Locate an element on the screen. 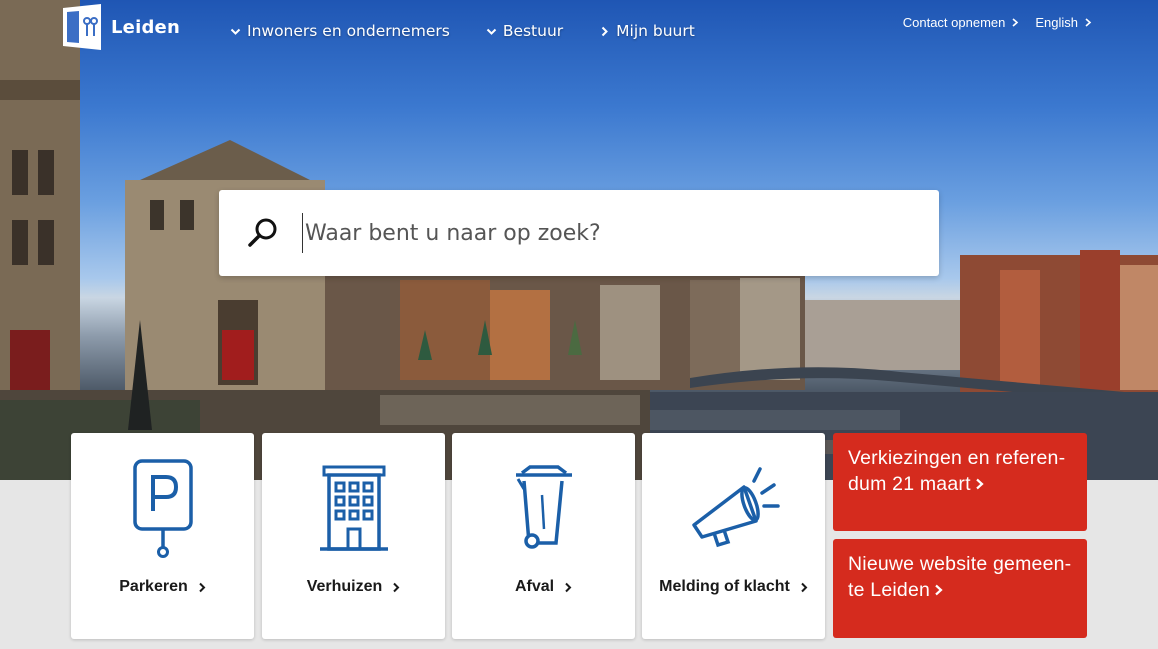  nav-inwoners-en-ondernemers: Inwoners en ondernemers is located at coordinates (340, 31).